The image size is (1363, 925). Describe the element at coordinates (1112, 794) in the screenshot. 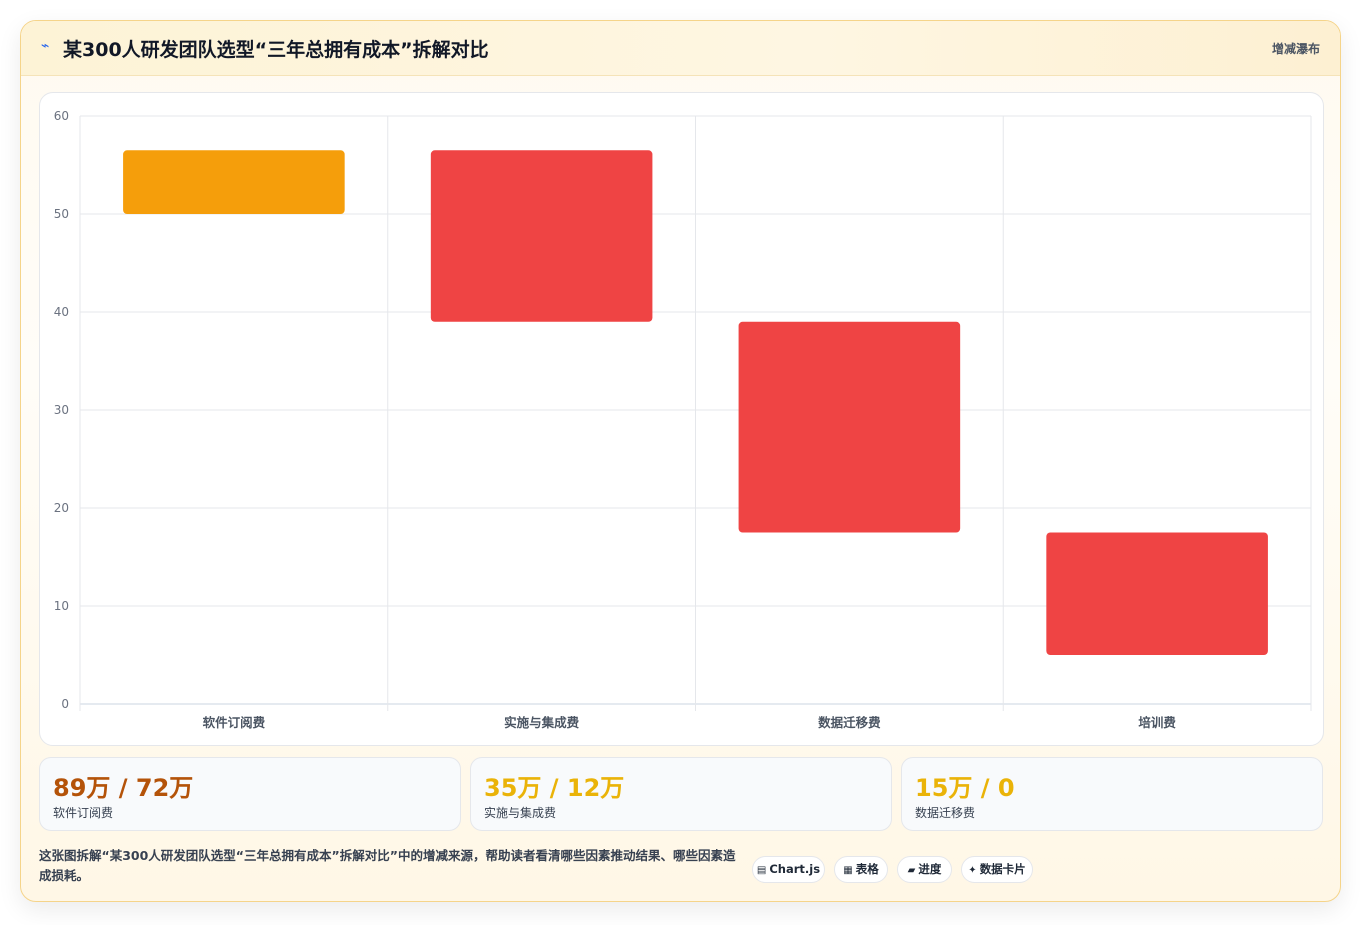

I see `stat-card-migration: 15万 / 0 数据迁移费` at that location.